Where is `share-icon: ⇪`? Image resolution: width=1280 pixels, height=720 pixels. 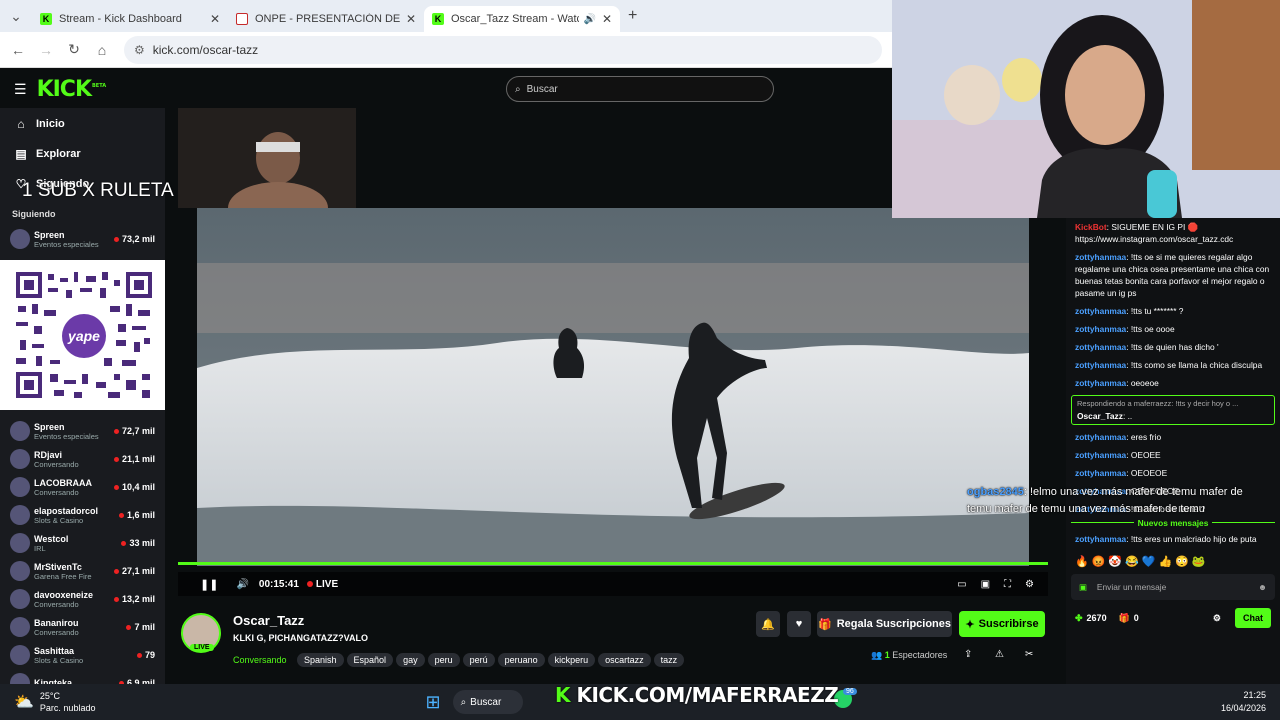 share-icon: ⇪ is located at coordinates (968, 654).